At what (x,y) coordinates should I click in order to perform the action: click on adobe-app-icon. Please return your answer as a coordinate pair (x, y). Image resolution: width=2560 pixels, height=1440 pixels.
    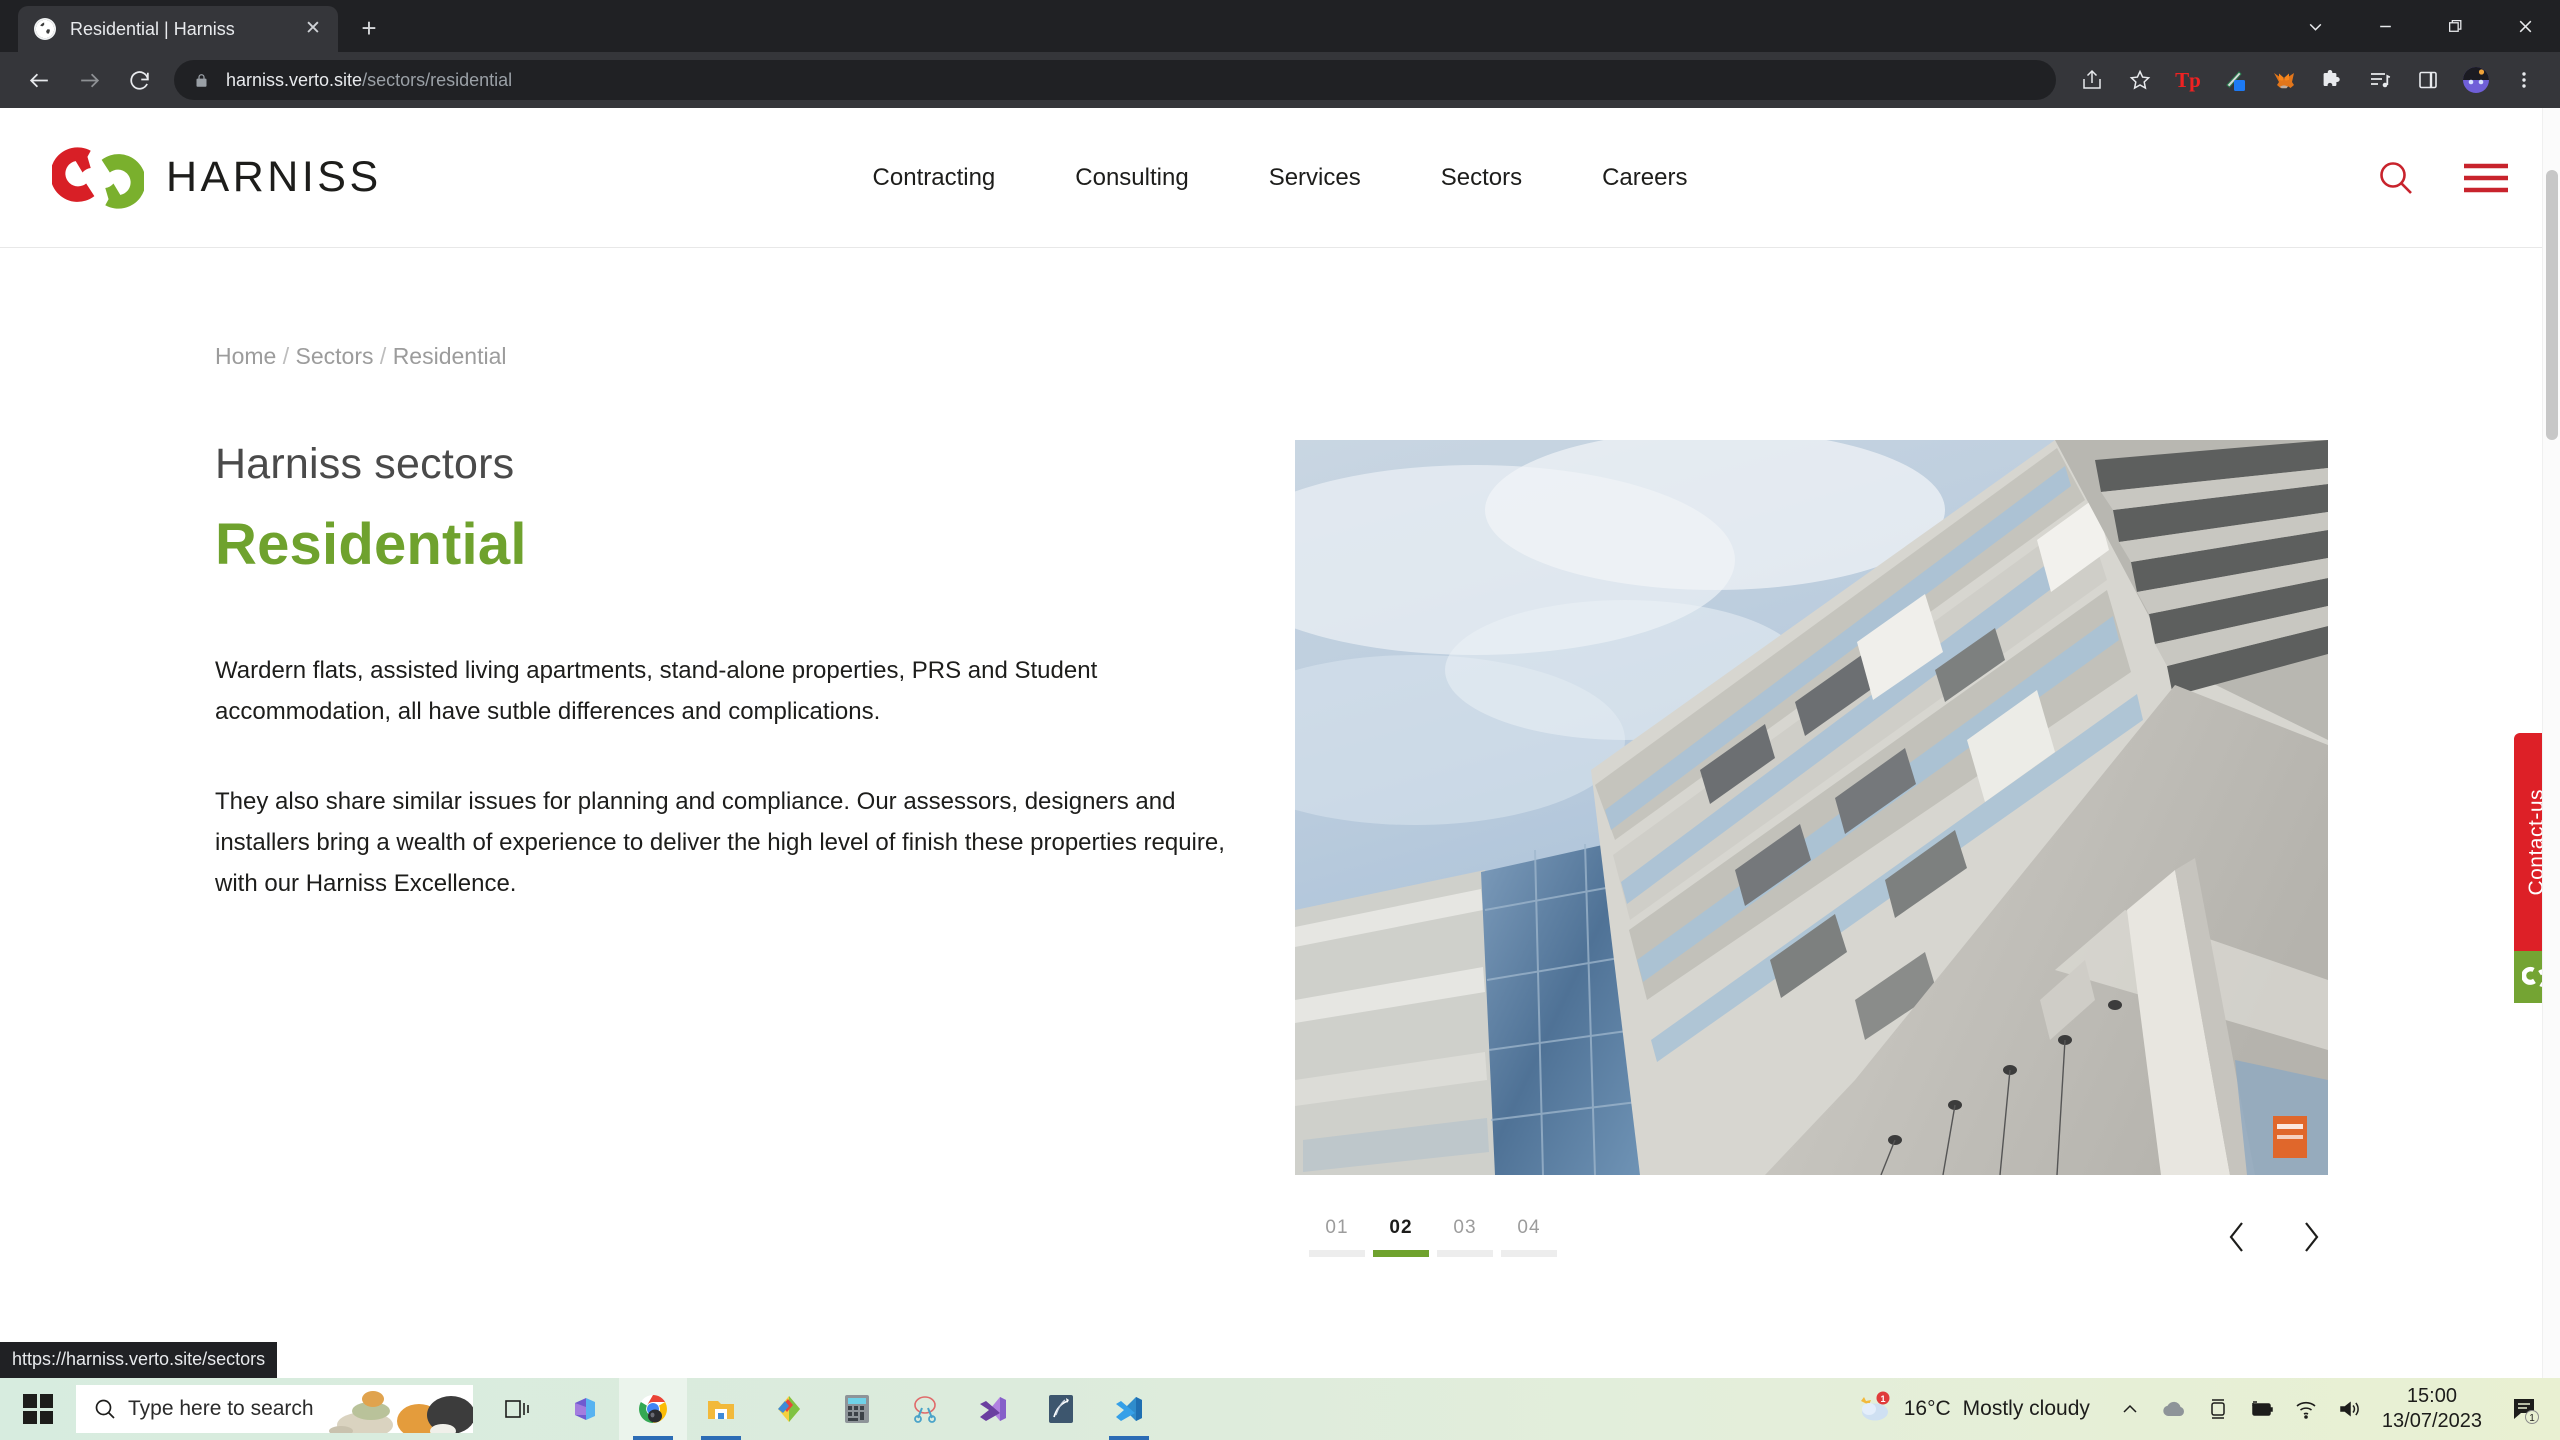
    Looking at the image, I should click on (789, 1409).